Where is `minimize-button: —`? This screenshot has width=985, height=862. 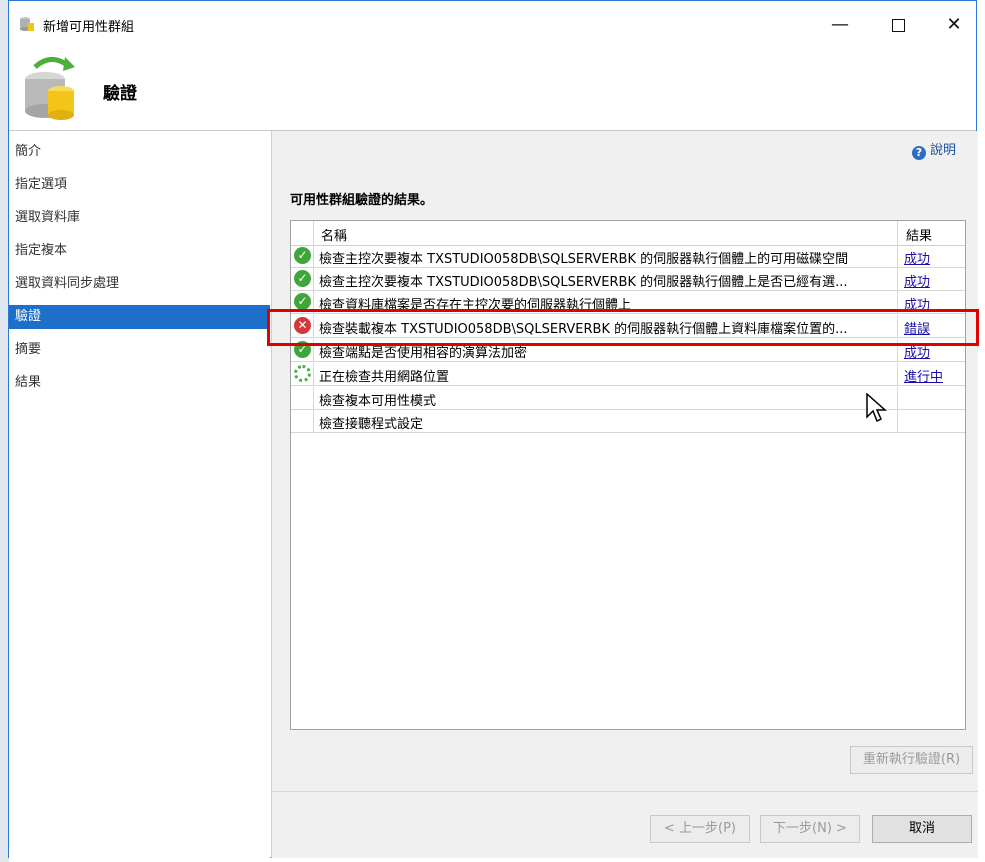 minimize-button: — is located at coordinates (840, 25).